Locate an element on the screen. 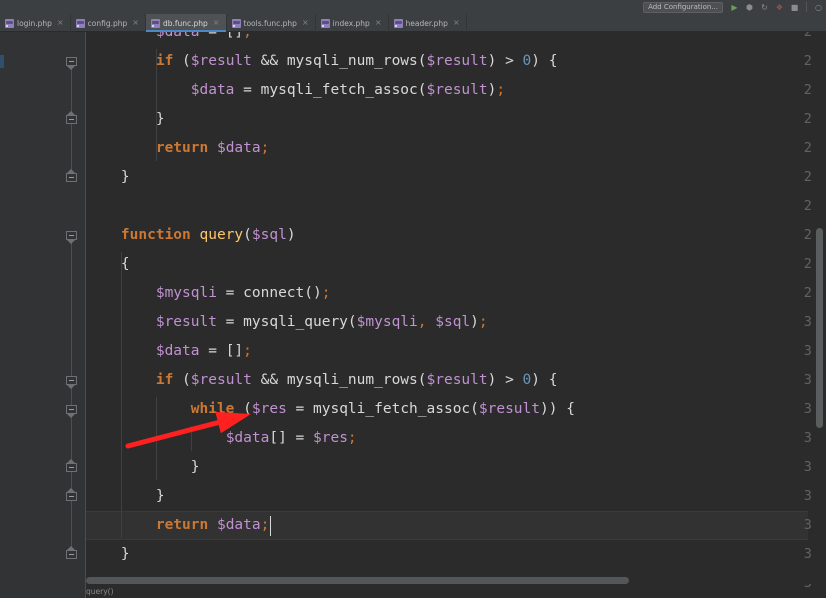 Image resolution: width=826 pixels, height=598 pixels. editor-tab-login-php: login.php × is located at coordinates (35, 23).